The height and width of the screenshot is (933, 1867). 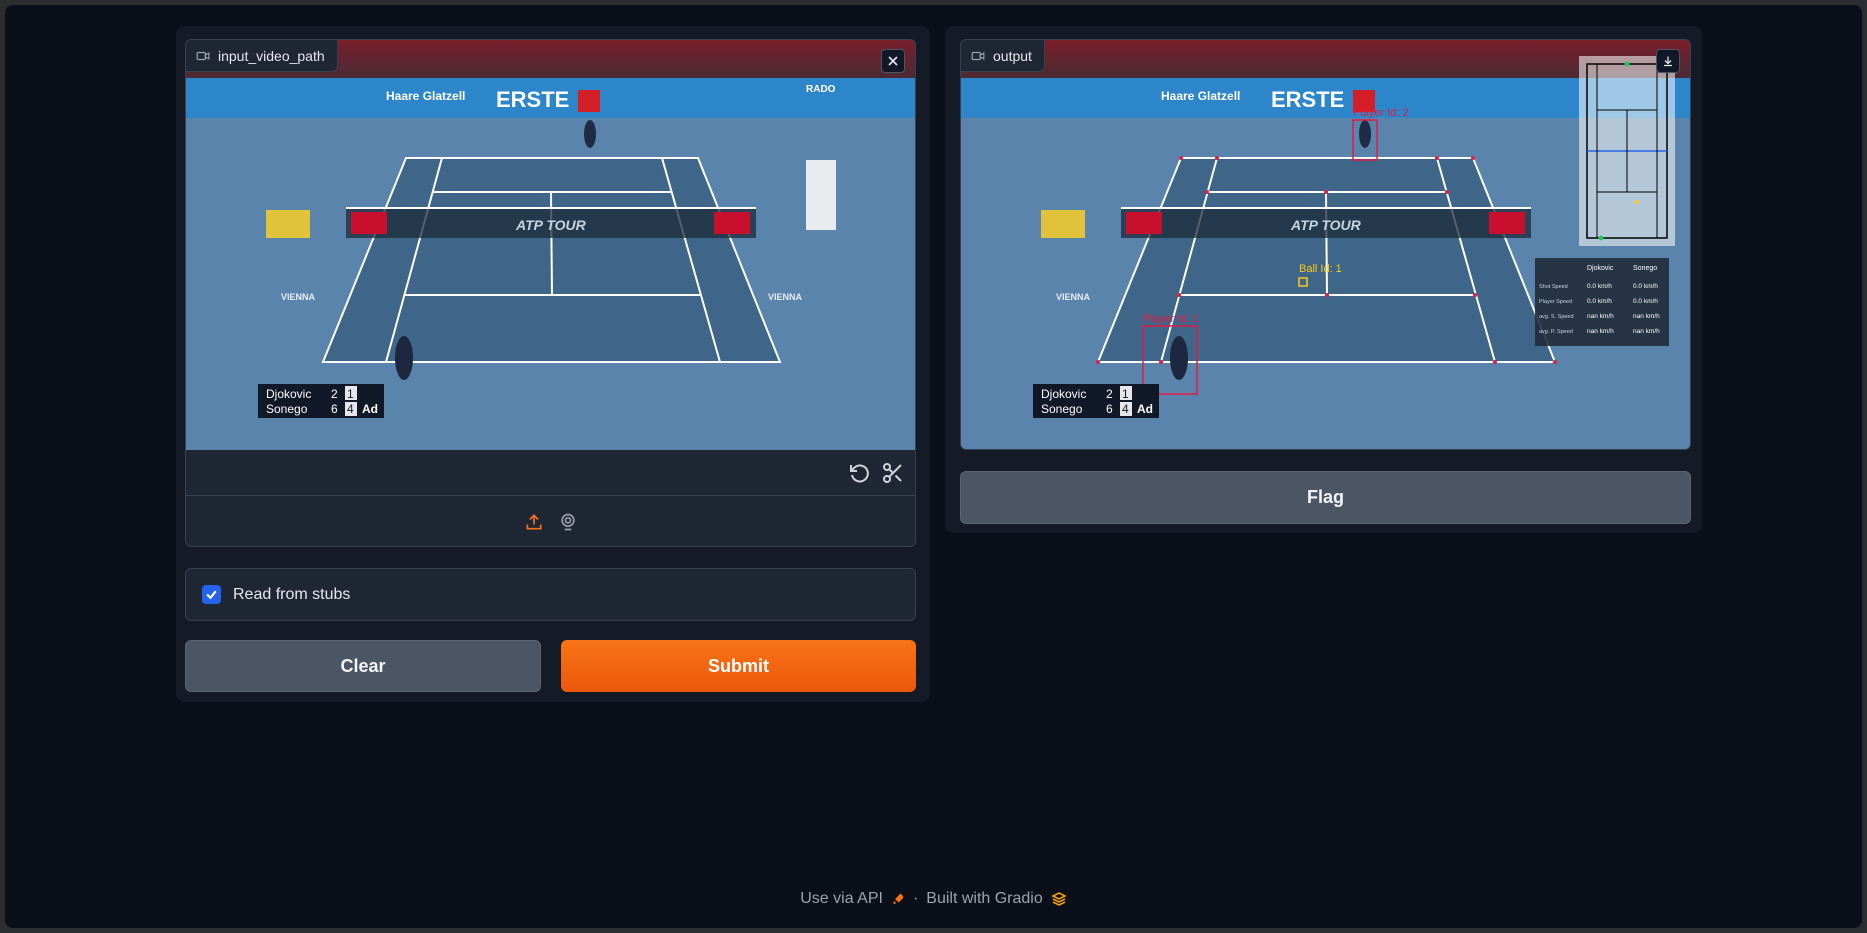 I want to click on trim-button, so click(x=893, y=473).